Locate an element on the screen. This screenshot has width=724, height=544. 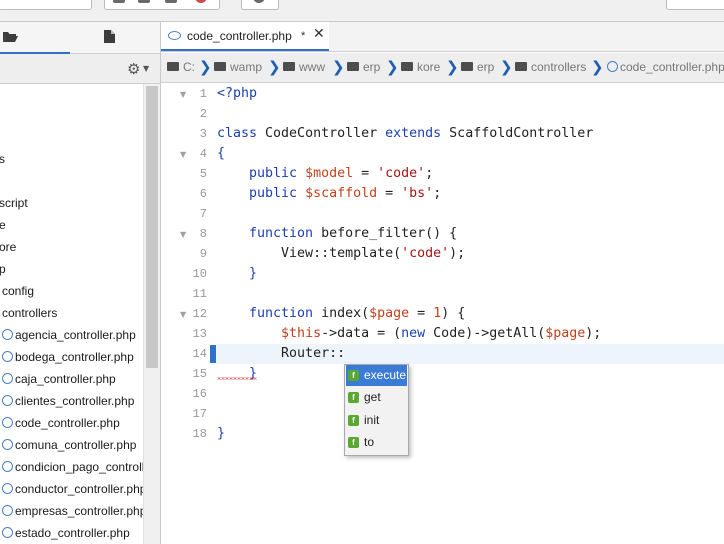
autocomplete-label: to is located at coordinates (369, 442).